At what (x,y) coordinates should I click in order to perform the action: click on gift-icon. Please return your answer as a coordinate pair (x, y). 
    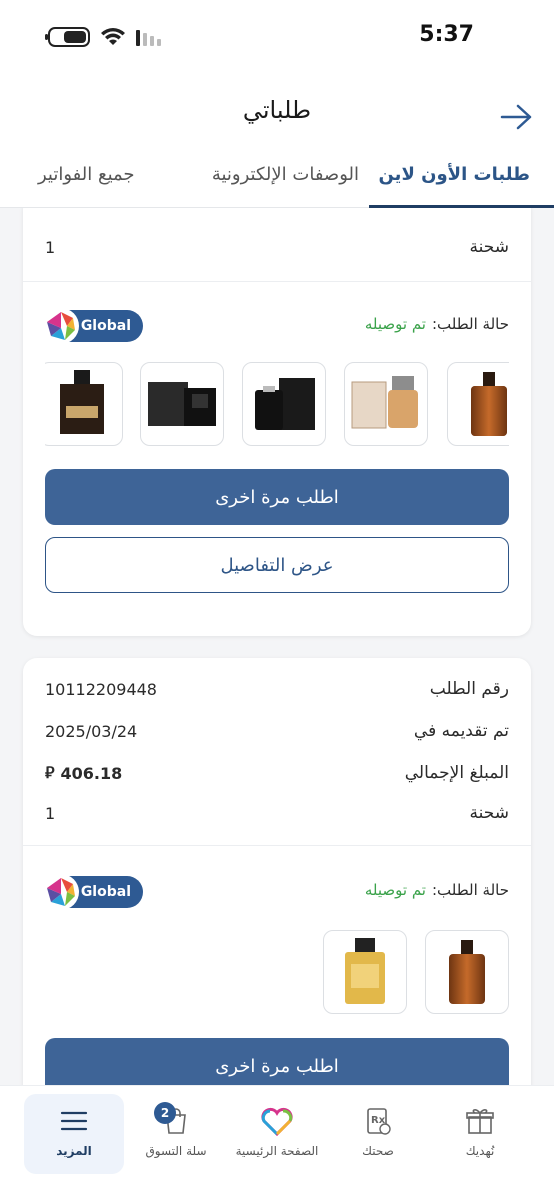
    Looking at the image, I should click on (480, 1121).